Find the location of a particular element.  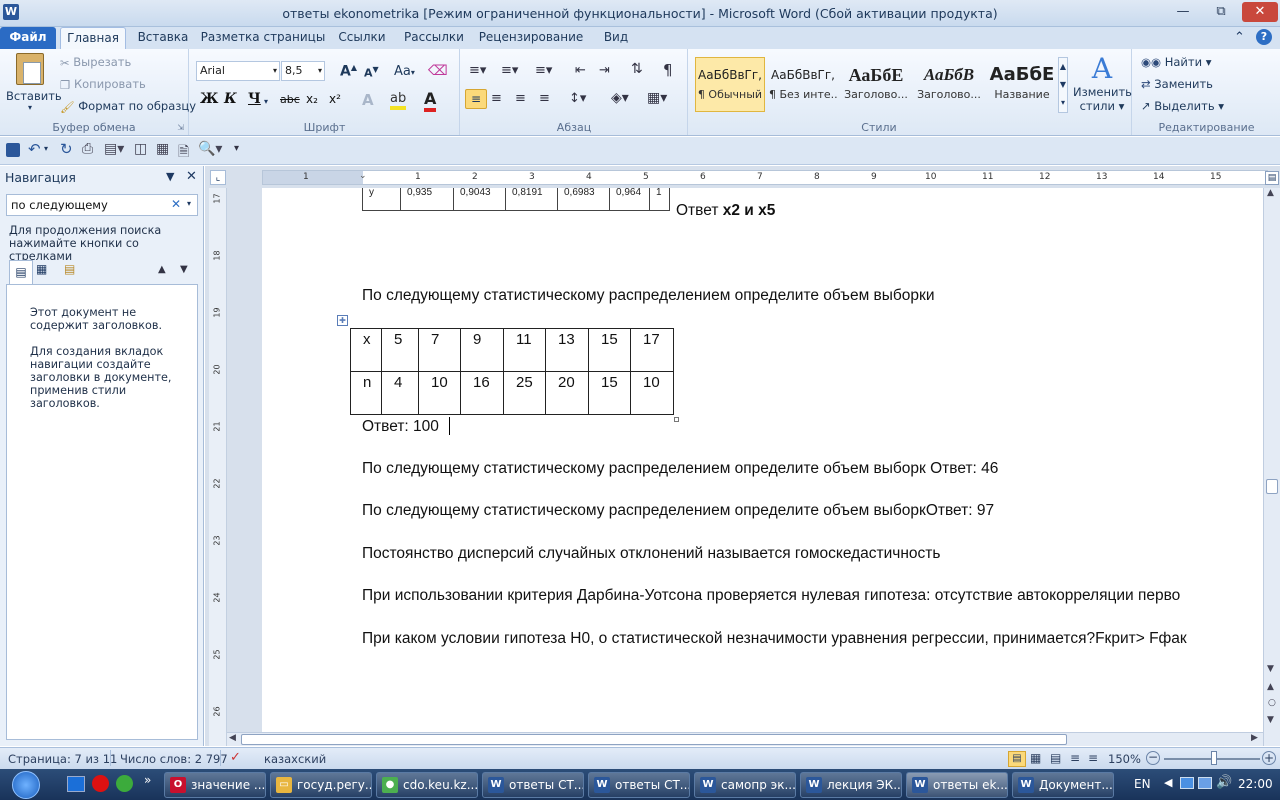

customize-qat-icon: ▾ is located at coordinates (236, 148).